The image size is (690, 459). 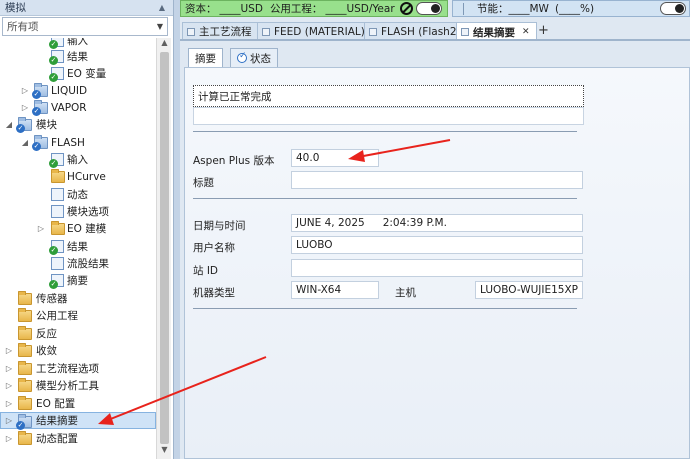 I want to click on stream-icon, so click(x=266, y=32).